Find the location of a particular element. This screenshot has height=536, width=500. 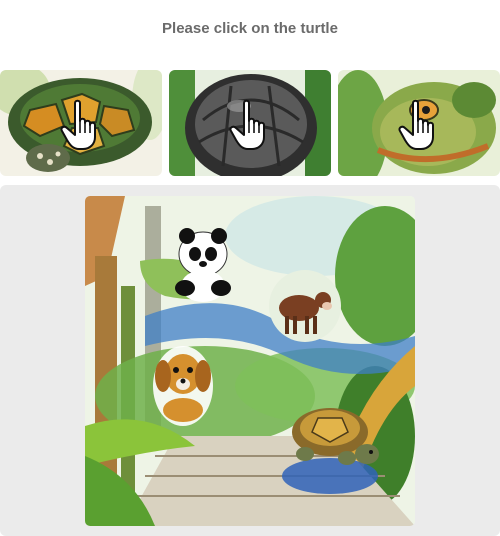

captcha-prompt: Please click on the turtle is located at coordinates (250, 28).